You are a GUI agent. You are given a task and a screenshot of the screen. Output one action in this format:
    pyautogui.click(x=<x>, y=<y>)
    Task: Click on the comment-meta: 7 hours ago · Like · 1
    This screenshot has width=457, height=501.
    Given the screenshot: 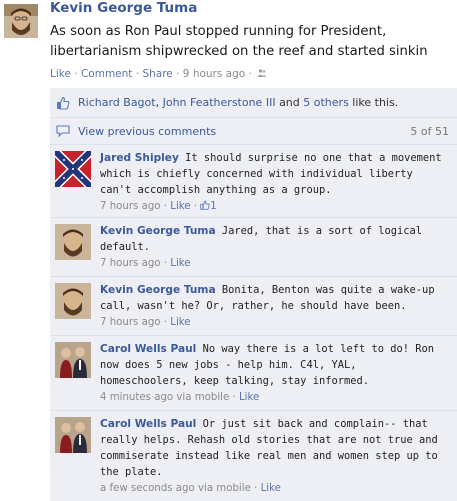 What is the action you would take?
    pyautogui.click(x=158, y=206)
    